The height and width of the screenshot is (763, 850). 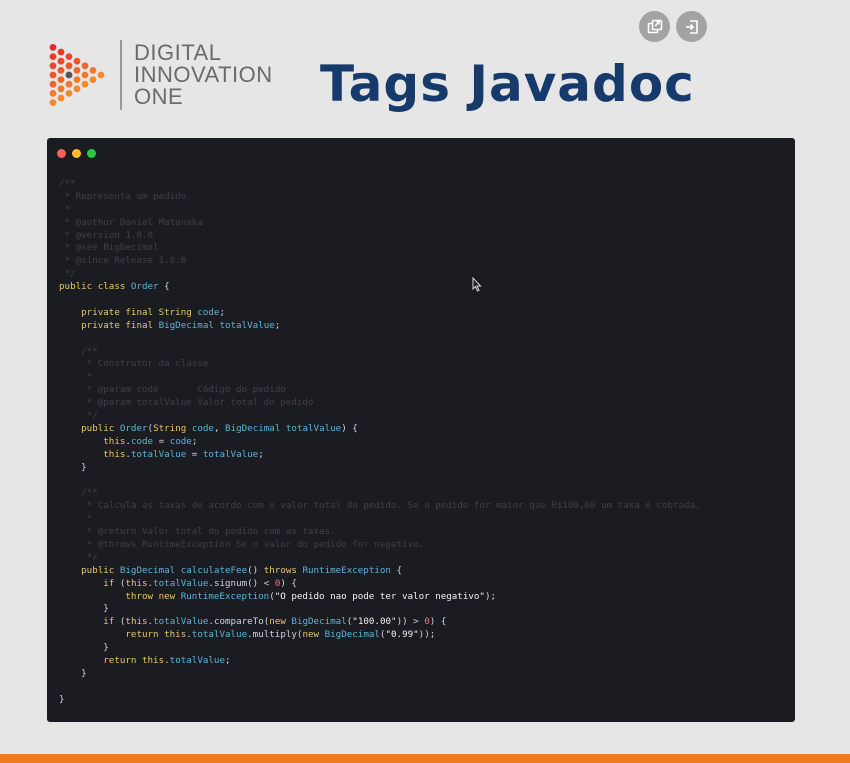 What do you see at coordinates (380, 352) in the screenshot?
I see `code-line: /**` at bounding box center [380, 352].